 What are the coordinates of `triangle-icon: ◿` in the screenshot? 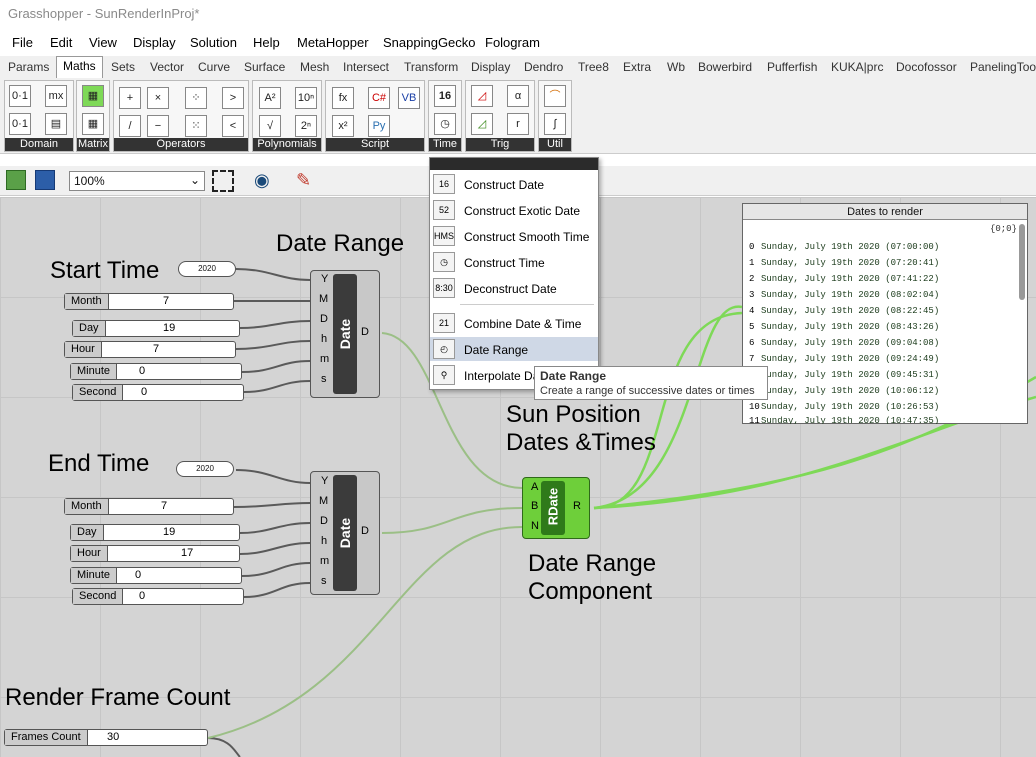 It's located at (482, 96).